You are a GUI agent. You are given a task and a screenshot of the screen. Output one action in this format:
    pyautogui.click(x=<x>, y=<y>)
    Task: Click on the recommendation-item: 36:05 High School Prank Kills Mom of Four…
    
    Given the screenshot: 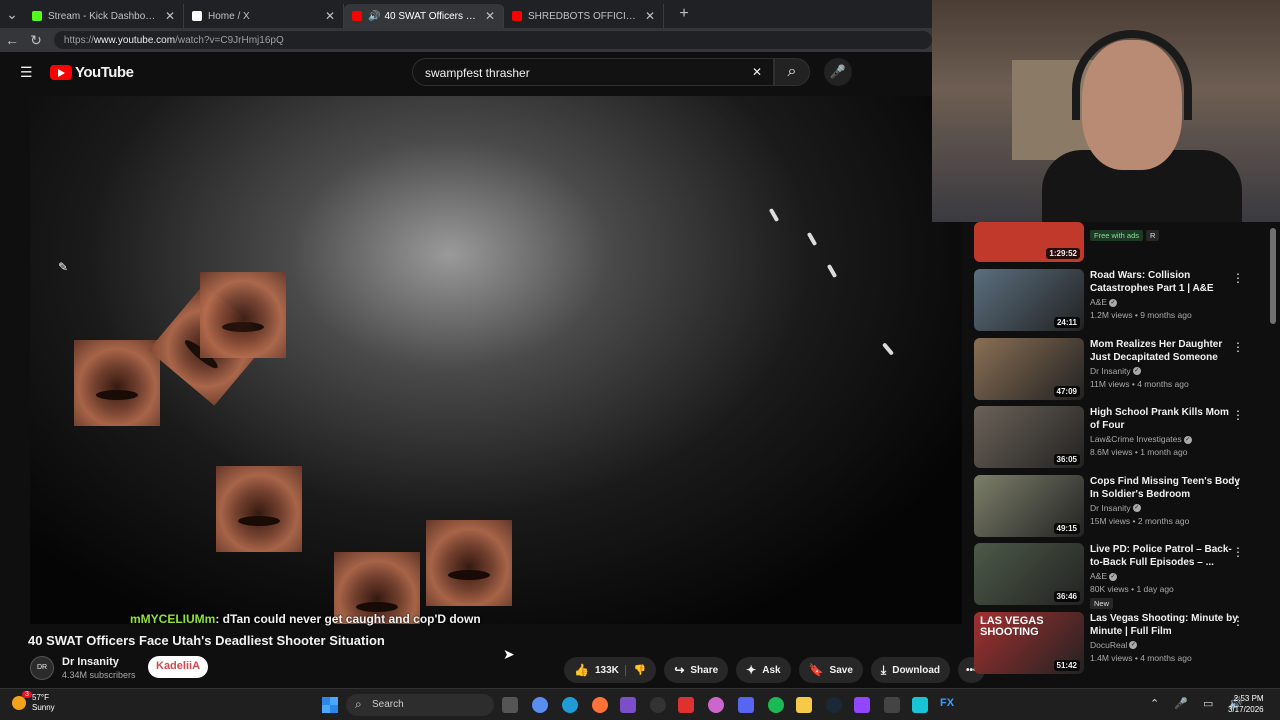 What is the action you would take?
    pyautogui.click(x=1119, y=438)
    